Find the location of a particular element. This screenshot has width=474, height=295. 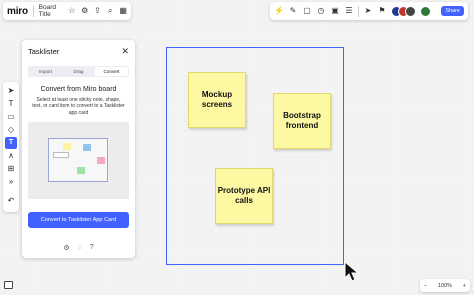

star-icon: ☆ is located at coordinates (72, 11).